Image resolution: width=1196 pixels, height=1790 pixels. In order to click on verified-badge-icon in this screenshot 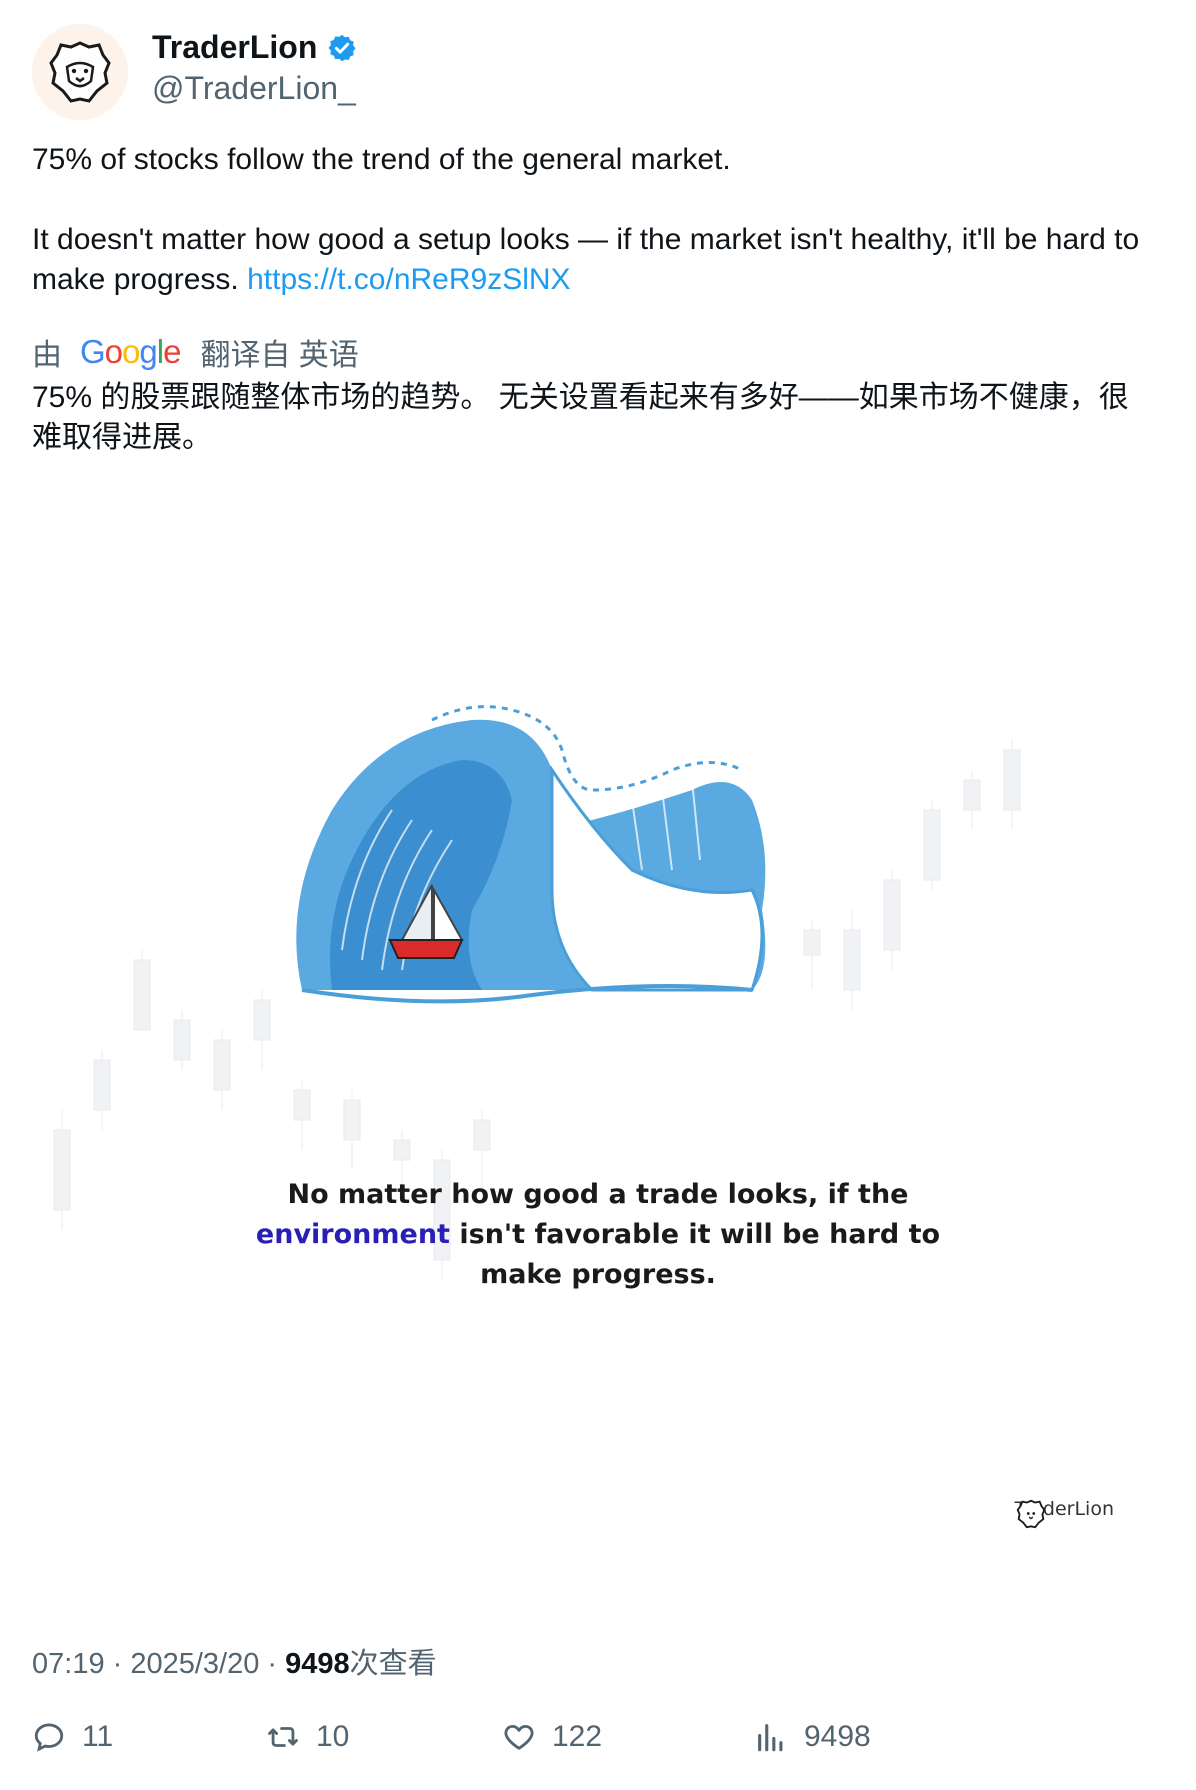, I will do `click(342, 47)`.